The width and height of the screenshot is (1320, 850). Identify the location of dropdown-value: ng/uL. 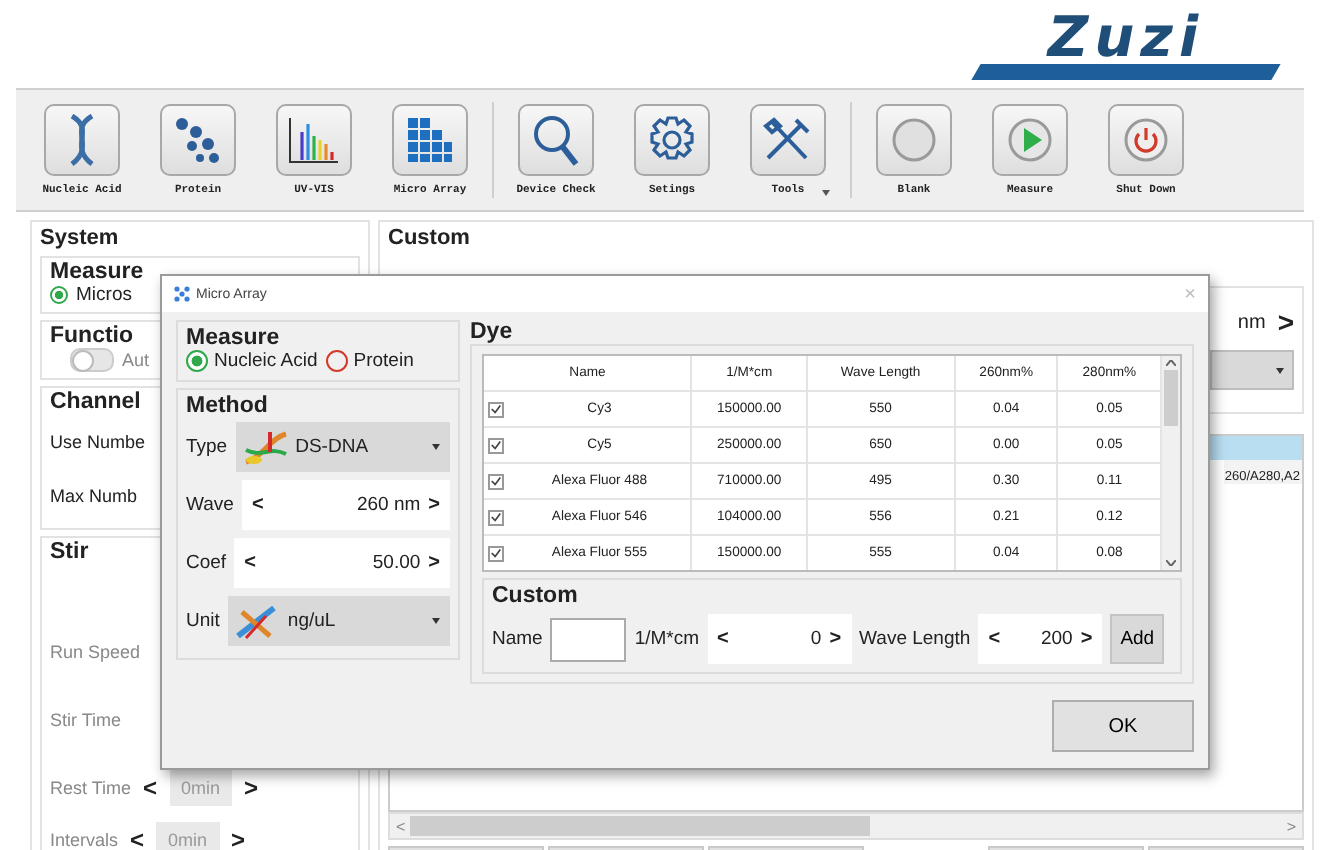
(312, 621).